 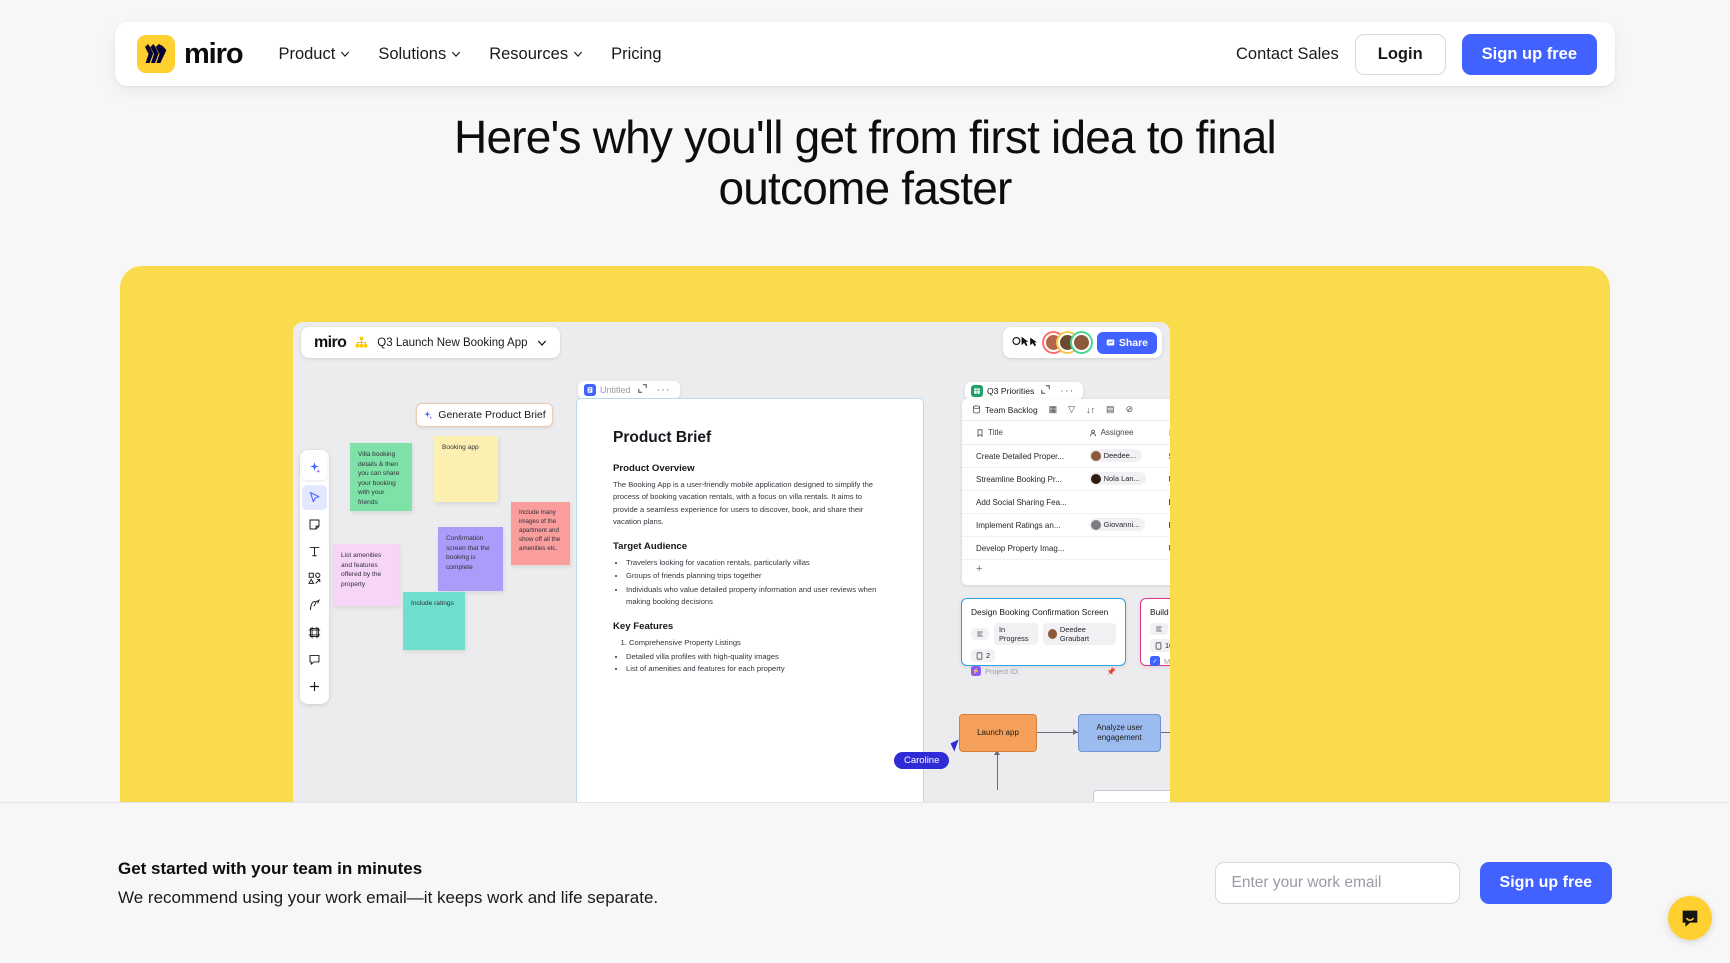 I want to click on pen-tool-icon, so click(x=314, y=605).